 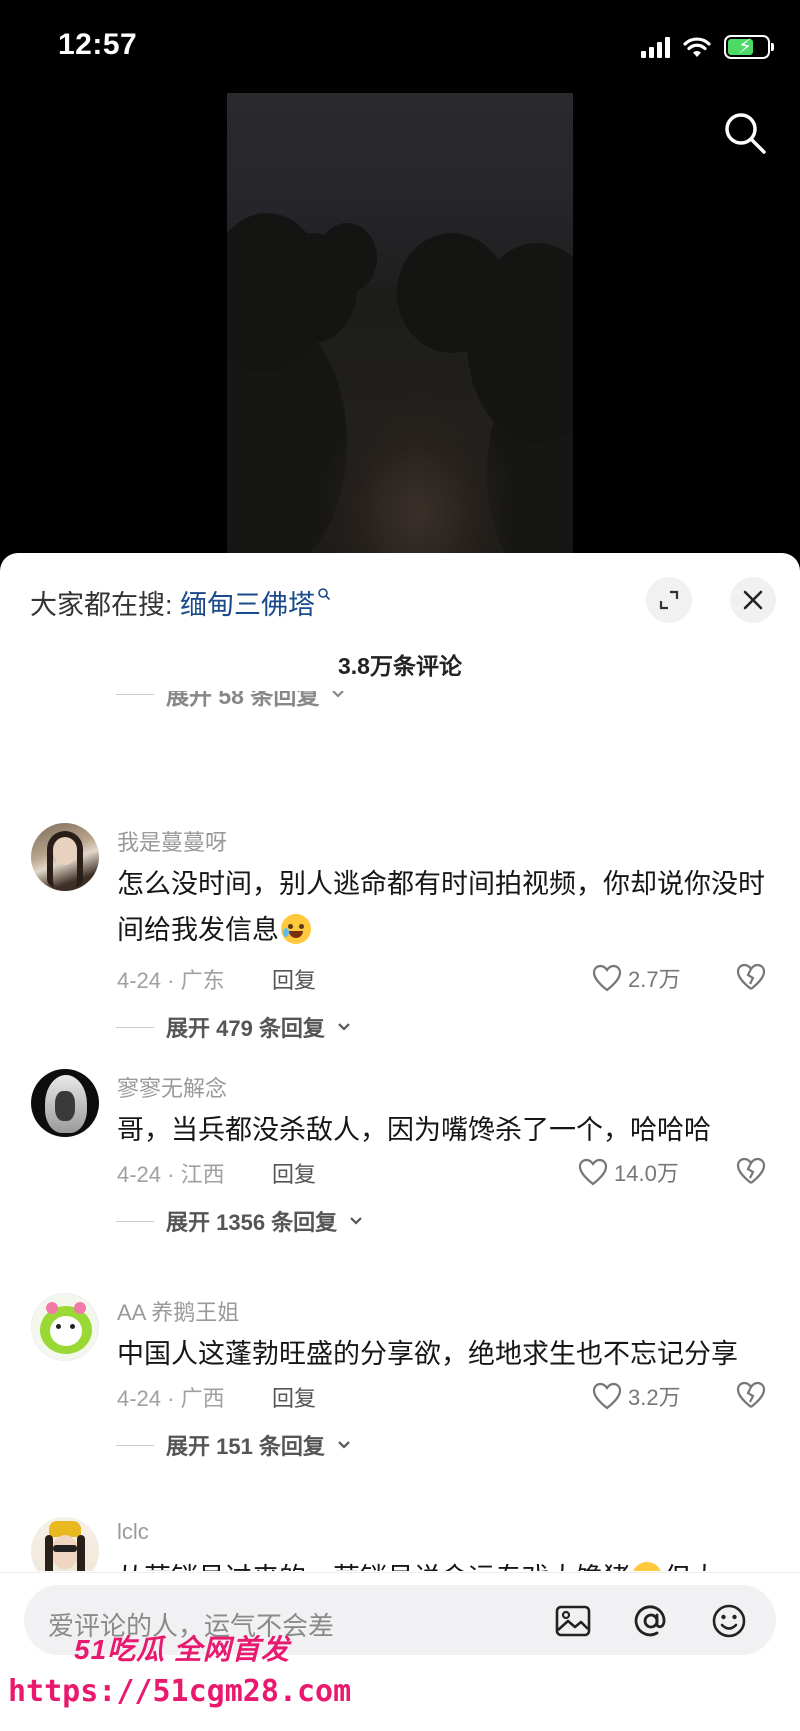 I want to click on comment-date-location: 4-24 · 广东, so click(x=171, y=980).